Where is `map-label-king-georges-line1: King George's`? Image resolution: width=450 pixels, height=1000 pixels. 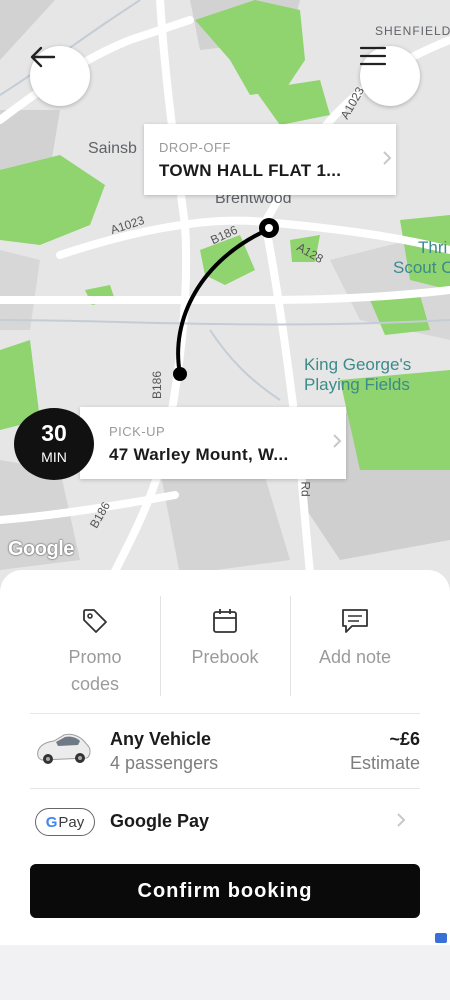
map-label-king-georges-line1: King George's is located at coordinates (358, 364).